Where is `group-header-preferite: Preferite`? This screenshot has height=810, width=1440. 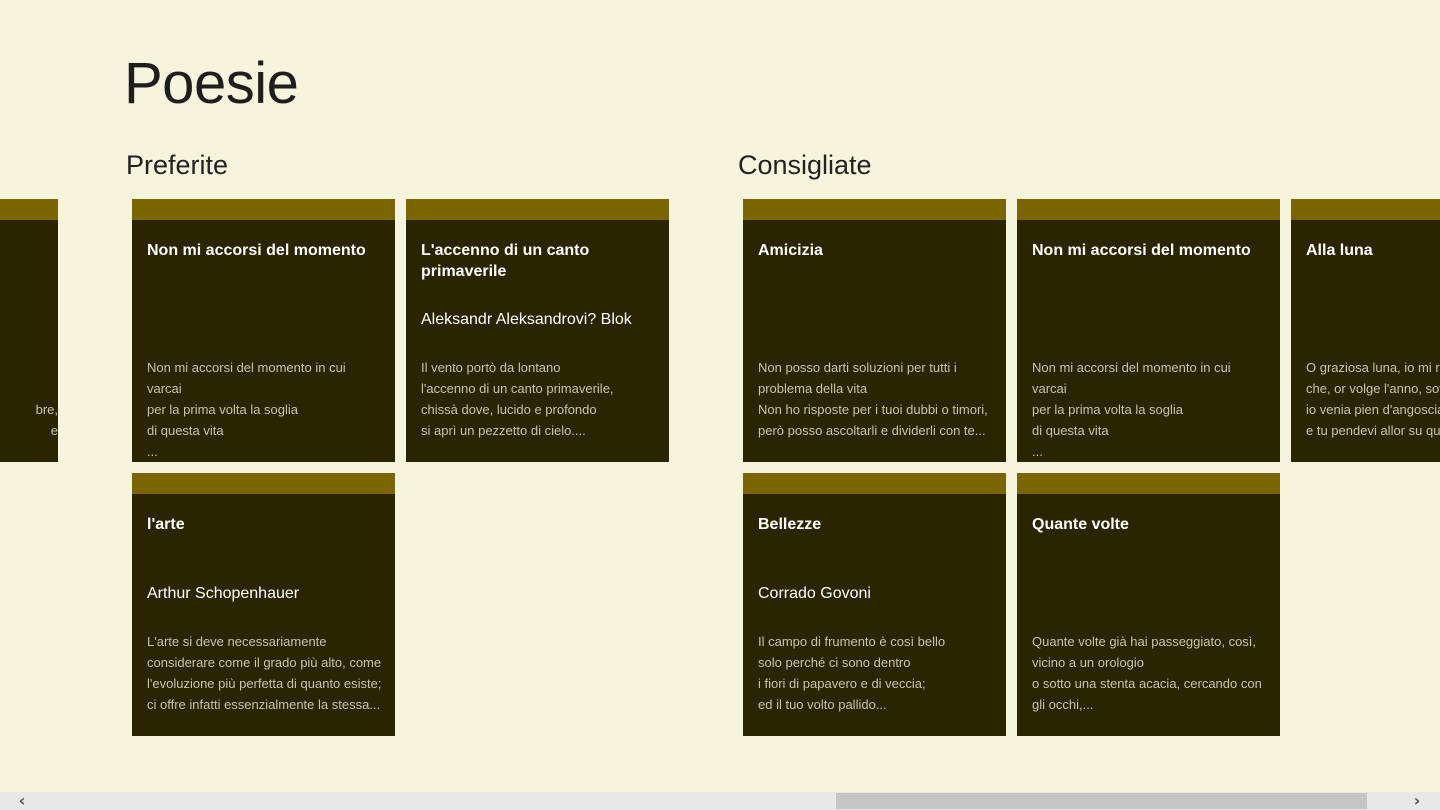 group-header-preferite: Preferite is located at coordinates (177, 165).